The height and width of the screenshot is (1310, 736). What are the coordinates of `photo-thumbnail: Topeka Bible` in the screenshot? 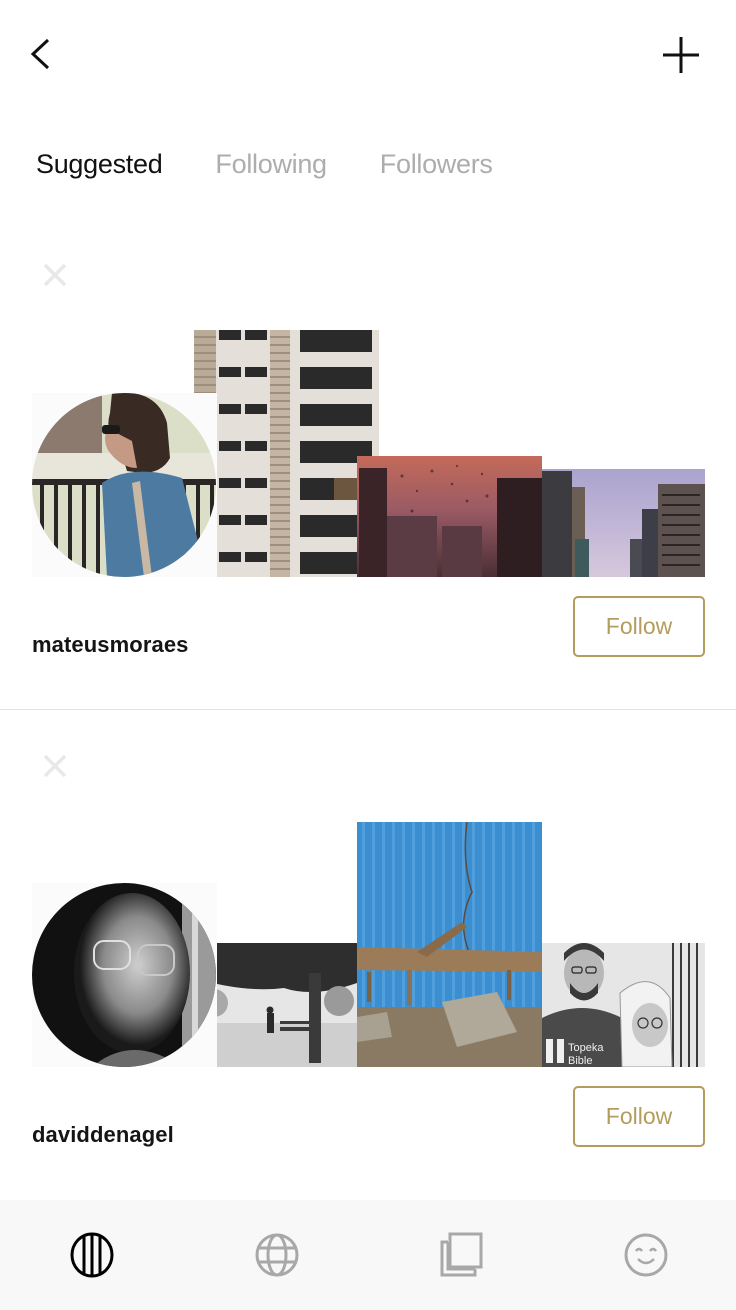 It's located at (623, 1005).